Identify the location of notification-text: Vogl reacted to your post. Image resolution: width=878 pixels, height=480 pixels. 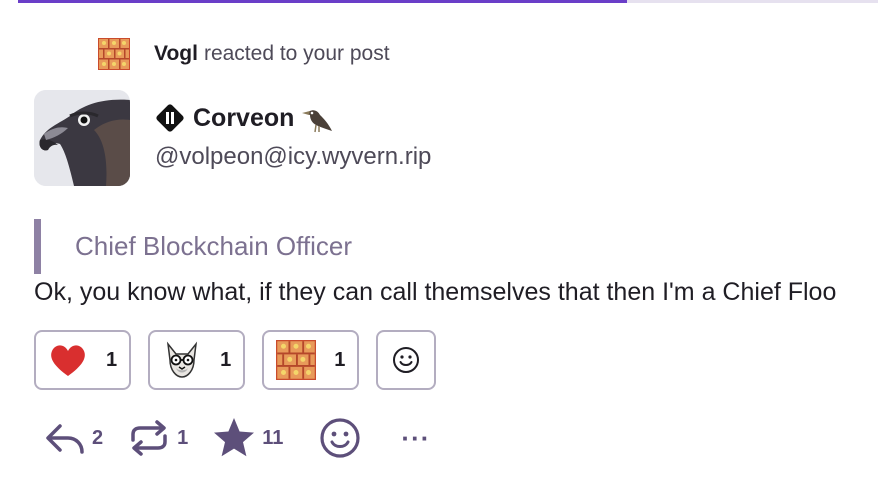
(272, 54).